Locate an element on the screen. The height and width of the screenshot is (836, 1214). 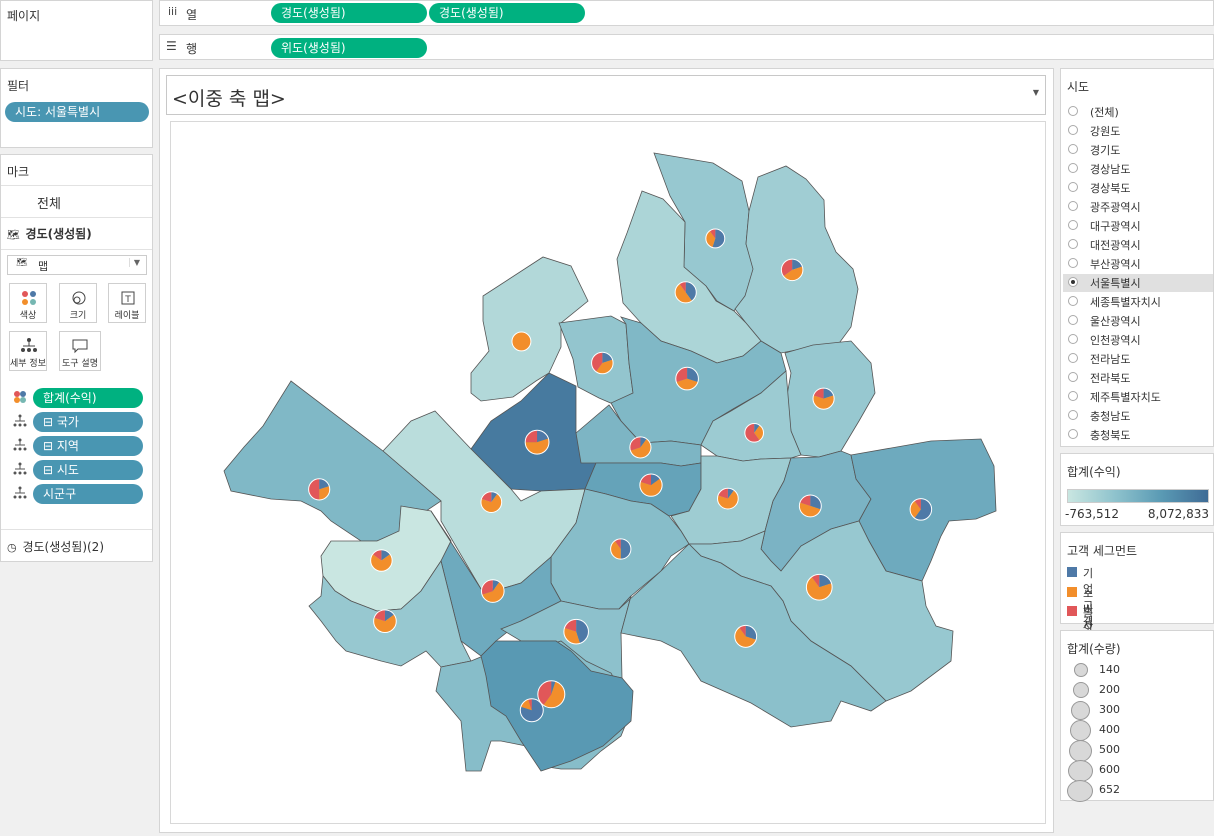
size-button: 크기 is located at coordinates (78, 303).